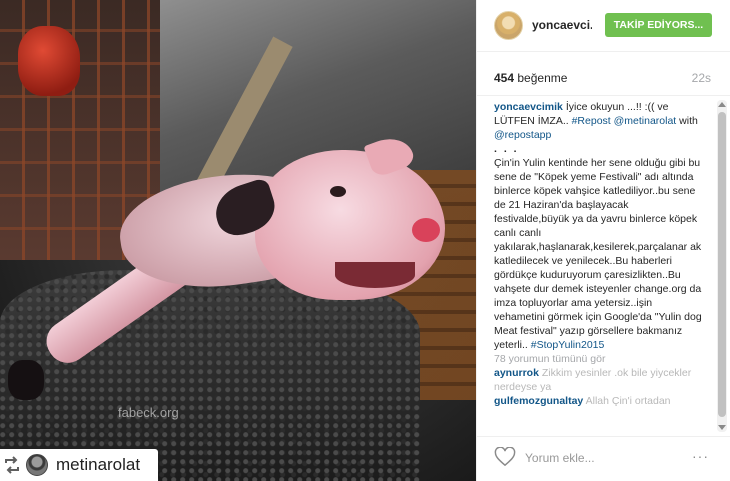 The image size is (730, 481). What do you see at coordinates (26, 380) in the screenshot?
I see `dog-paw` at bounding box center [26, 380].